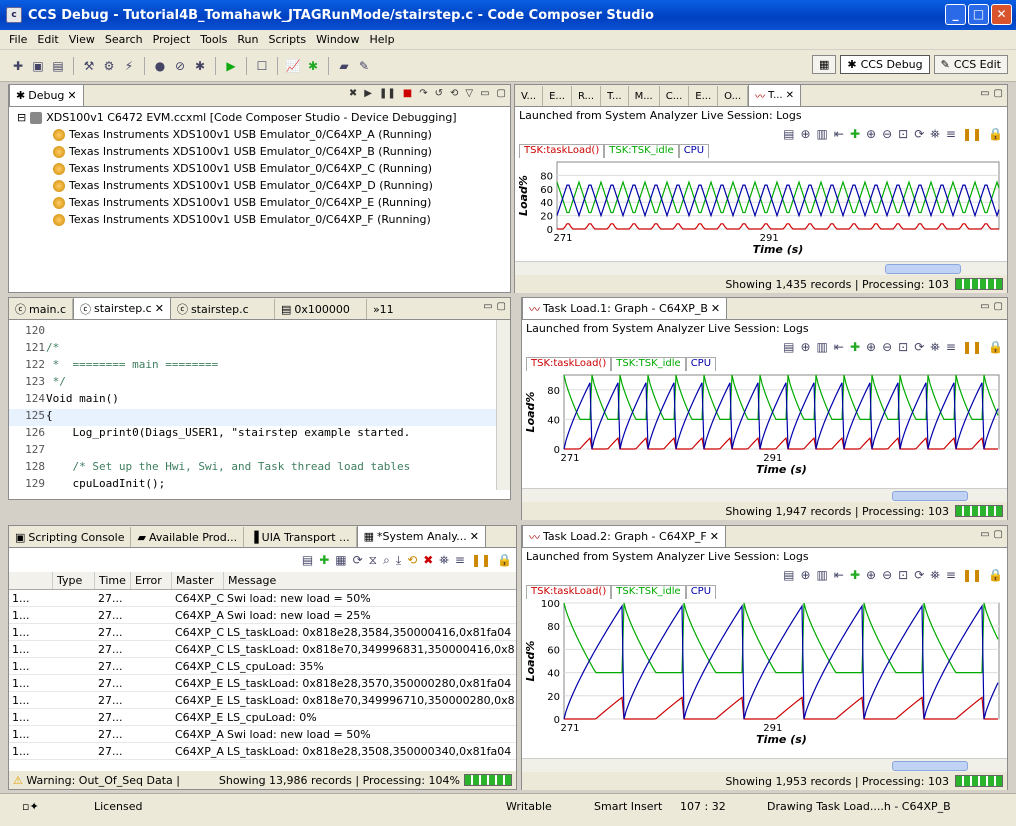 This screenshot has height=826, width=1016. I want to click on vertical-scrollbar, so click(503, 405).